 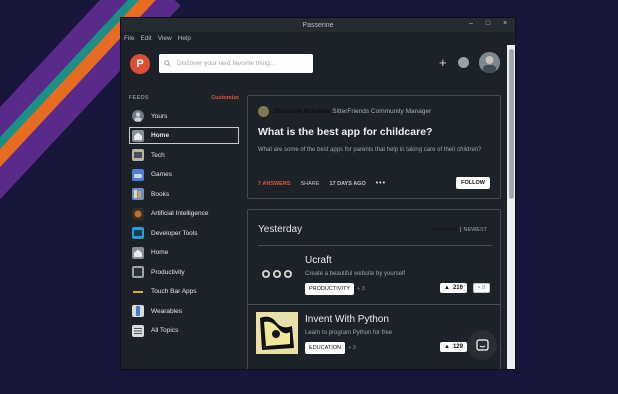 What do you see at coordinates (349, 333) in the screenshot?
I see `product-tagline: Learn to program Python for free` at bounding box center [349, 333].